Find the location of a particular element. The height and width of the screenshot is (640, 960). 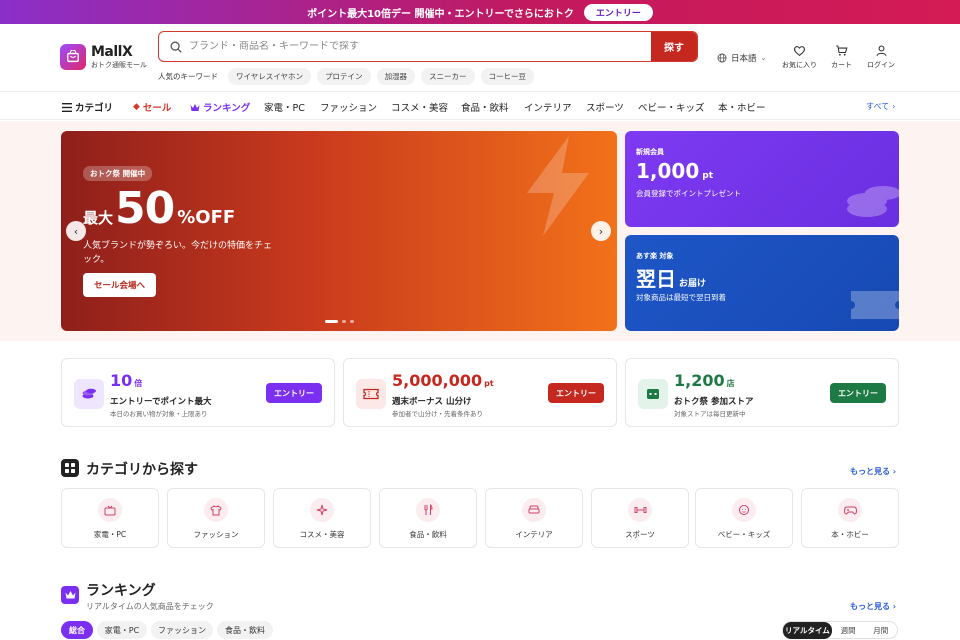

nav-item: 食品・飲料 is located at coordinates (485, 107).